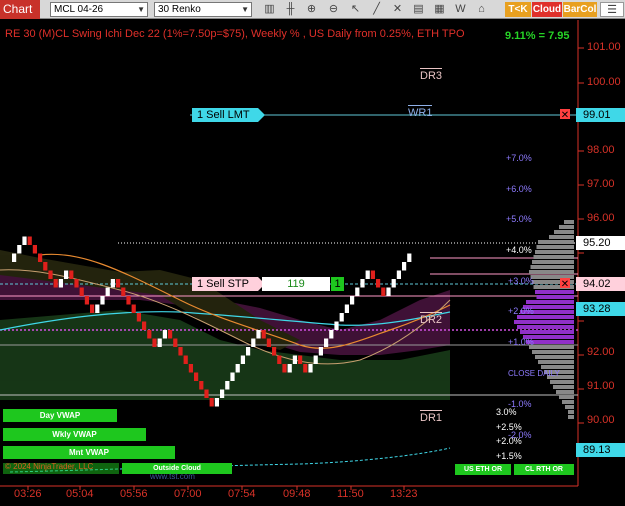  I want to click on day-vwap-button: Day VWAP, so click(60, 415).